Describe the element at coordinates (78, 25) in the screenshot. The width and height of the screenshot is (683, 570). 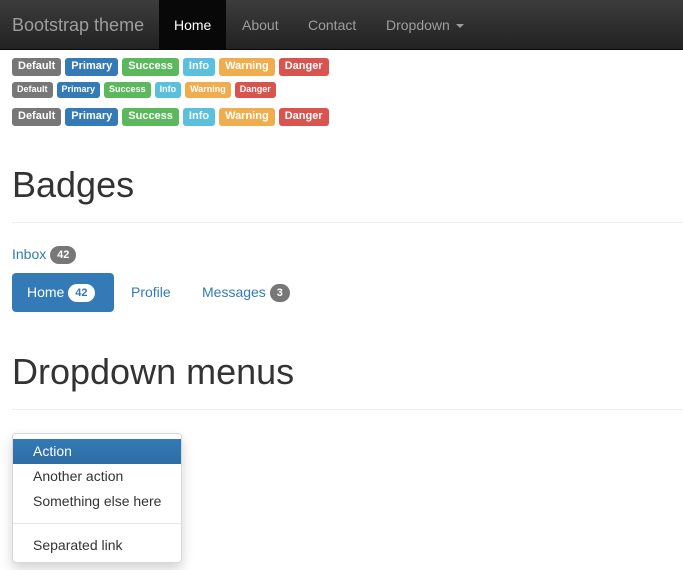
I see `navbar-brand: Bootstrap theme` at that location.